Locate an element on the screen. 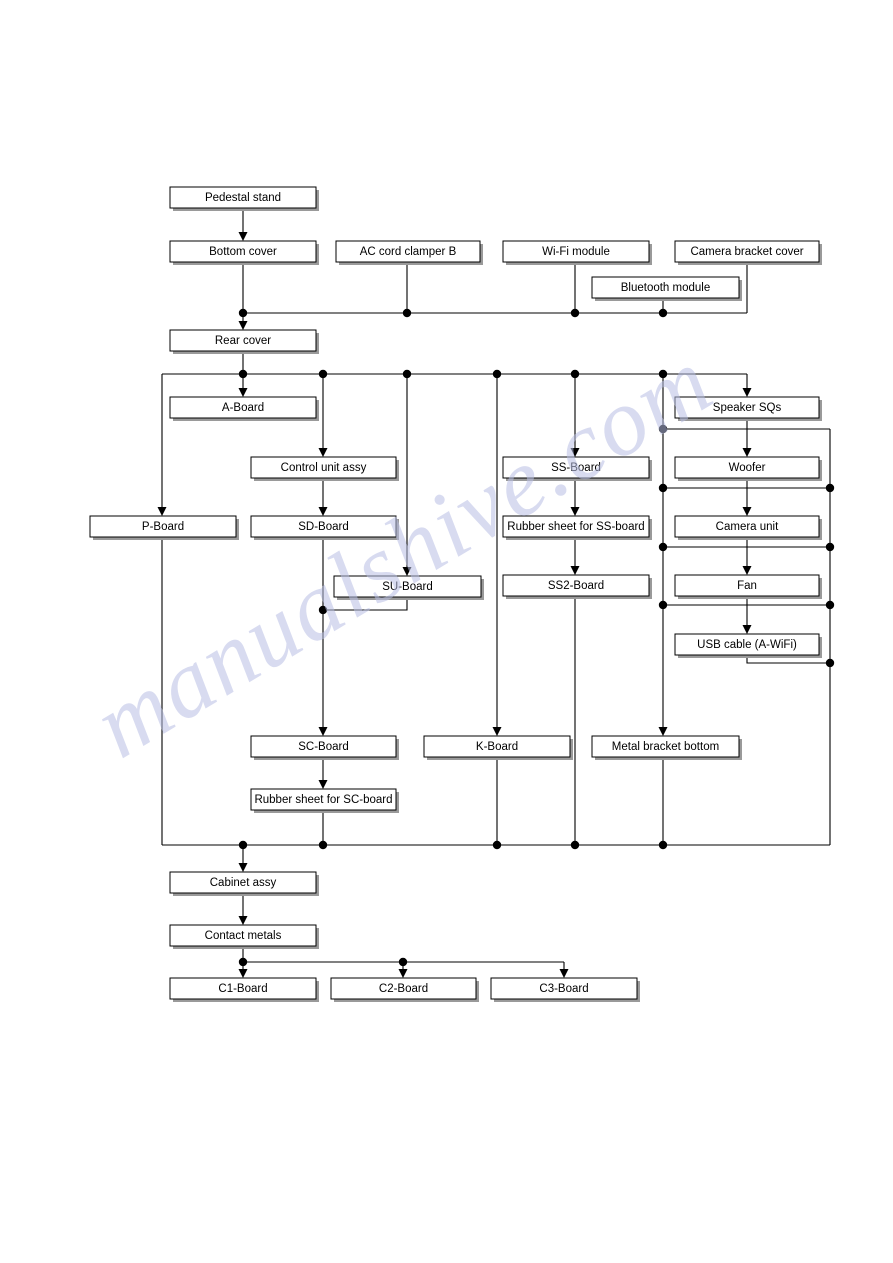  node-label: SU-Board is located at coordinates (407, 587).